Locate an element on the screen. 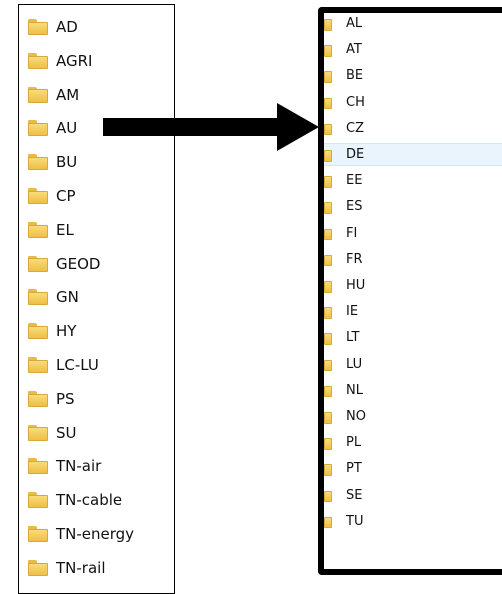  folder-item: TU is located at coordinates (413, 521).